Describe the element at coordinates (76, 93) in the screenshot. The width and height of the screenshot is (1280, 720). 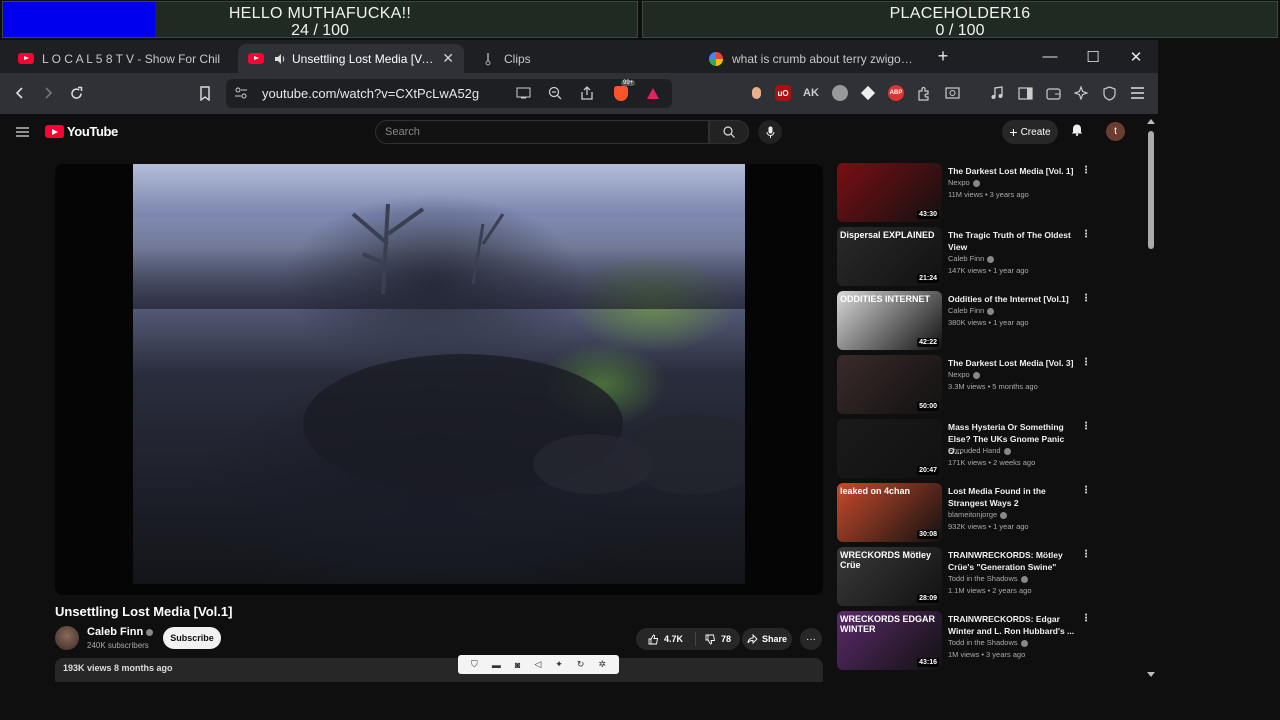
I see `reload-icon` at that location.